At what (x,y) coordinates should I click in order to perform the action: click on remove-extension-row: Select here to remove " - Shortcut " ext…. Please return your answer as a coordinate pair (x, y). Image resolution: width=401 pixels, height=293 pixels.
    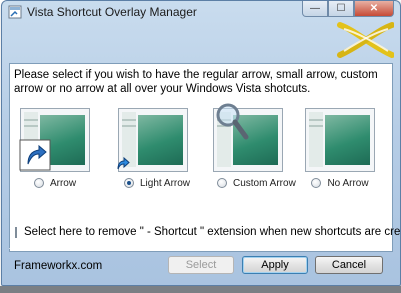
    Looking at the image, I should click on (204, 232).